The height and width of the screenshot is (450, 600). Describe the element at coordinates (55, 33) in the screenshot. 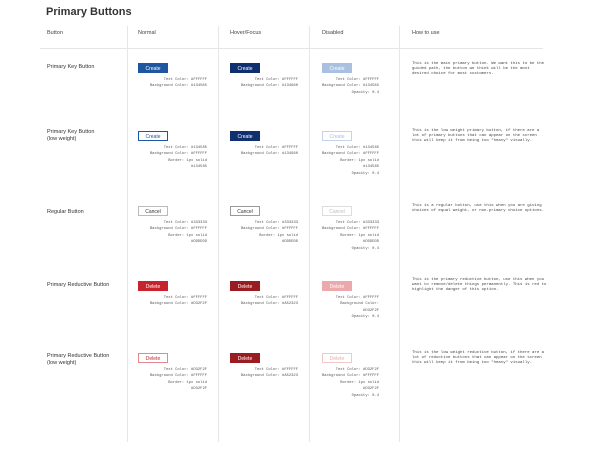

I see `column-header-button: Button` at that location.